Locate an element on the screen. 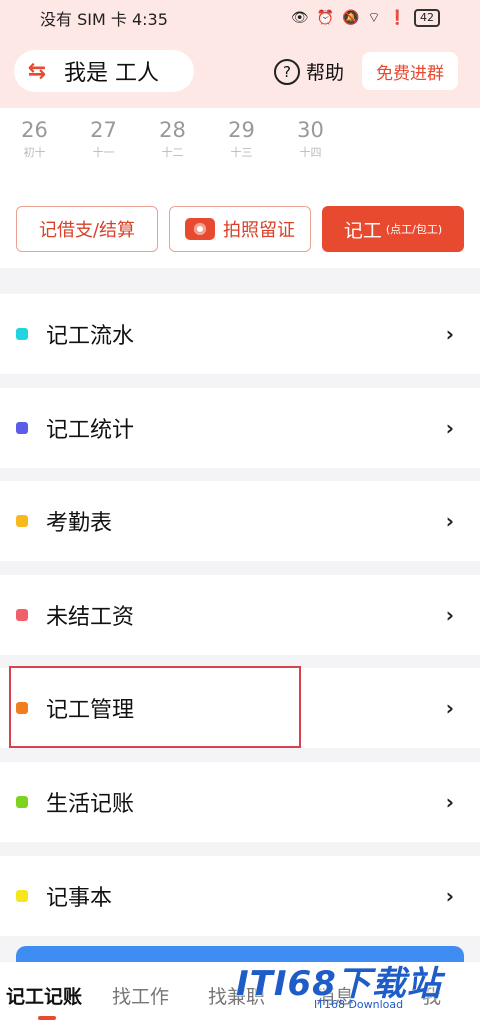 The height and width of the screenshot is (1027, 480). menu-label: 记工流水 is located at coordinates (90, 336).